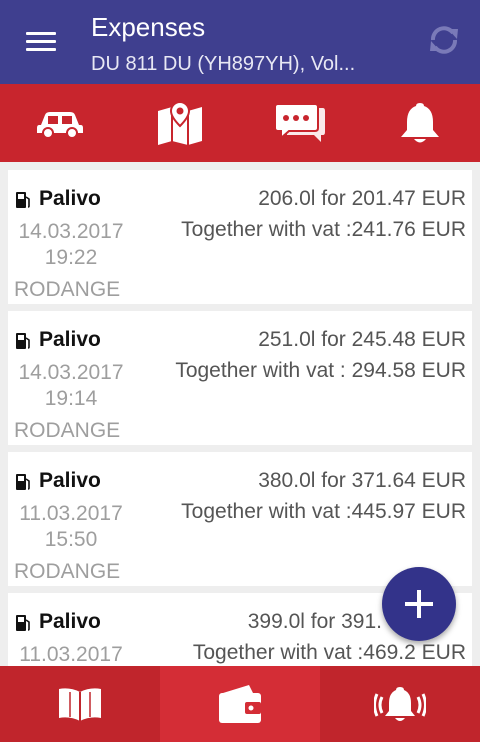 This screenshot has height=742, width=480. I want to click on top-tab-bar, so click(240, 123).